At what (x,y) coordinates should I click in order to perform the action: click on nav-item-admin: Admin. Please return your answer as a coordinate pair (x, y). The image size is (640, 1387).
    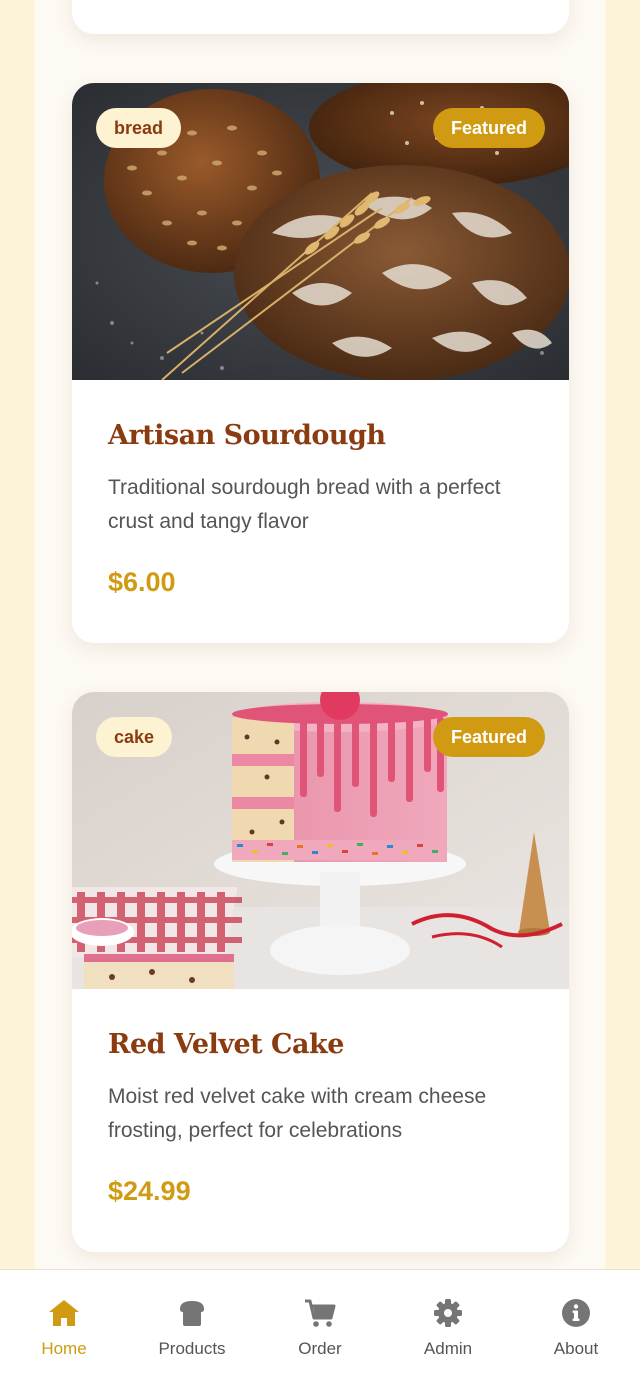
    Looking at the image, I should click on (448, 1328).